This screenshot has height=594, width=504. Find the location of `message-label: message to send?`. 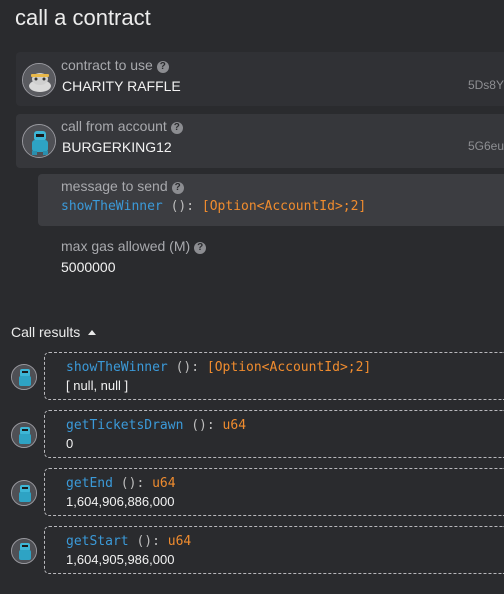

message-label: message to send? is located at coordinates (122, 186).